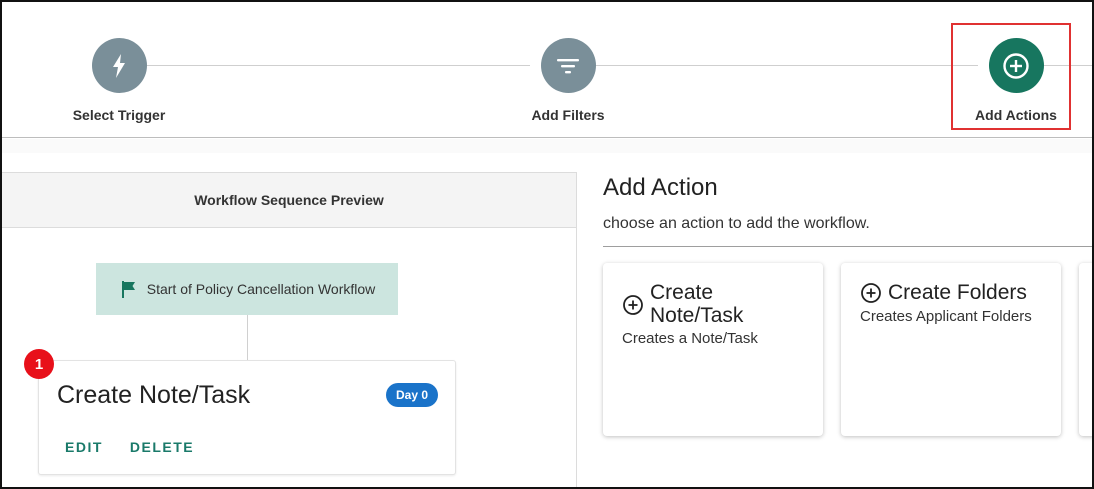  Describe the element at coordinates (247, 337) in the screenshot. I see `sequence-connector` at that location.